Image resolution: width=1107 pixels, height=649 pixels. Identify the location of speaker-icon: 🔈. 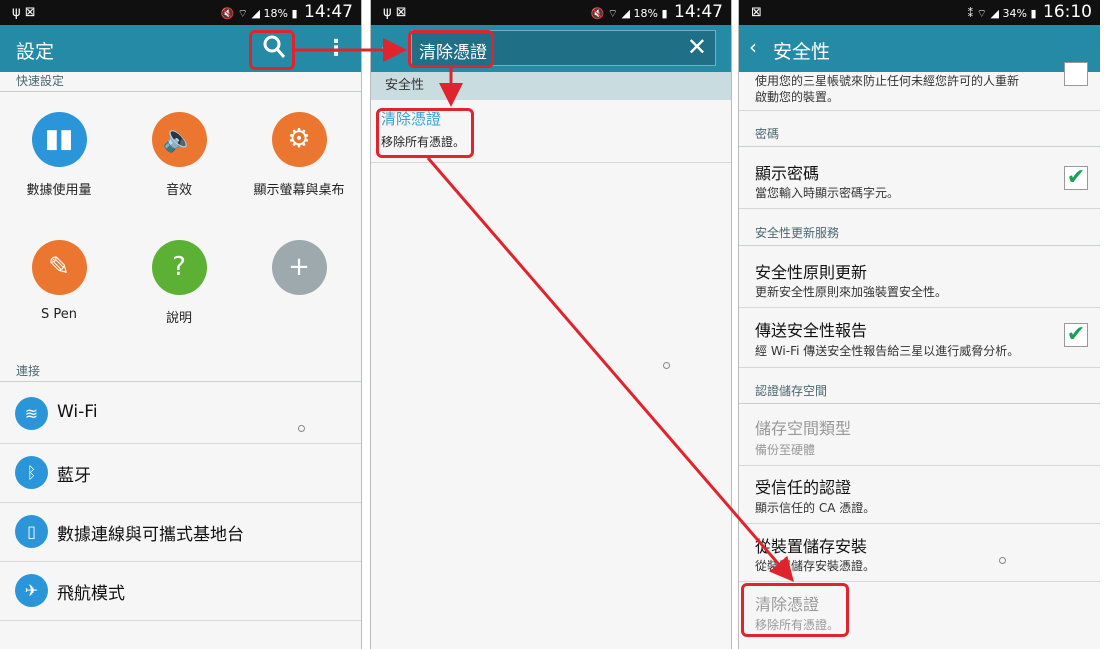
(179, 139).